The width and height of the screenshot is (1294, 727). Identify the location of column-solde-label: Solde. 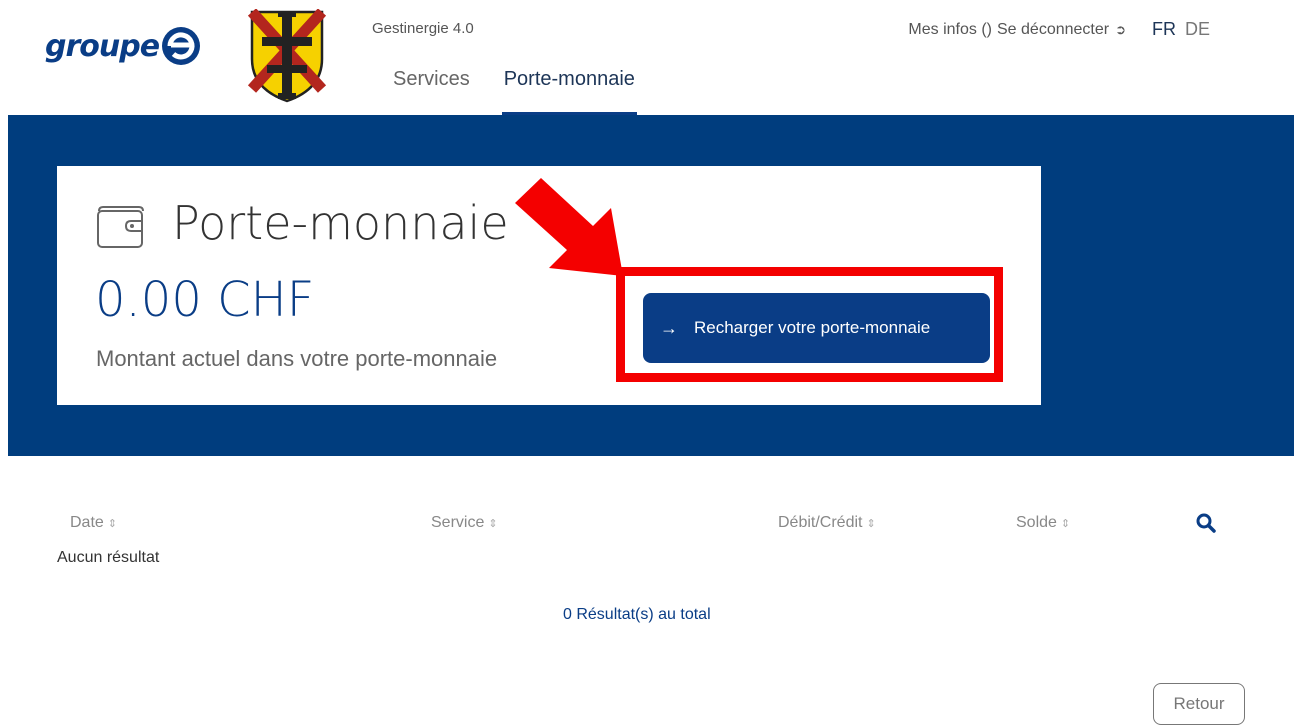
(1036, 522).